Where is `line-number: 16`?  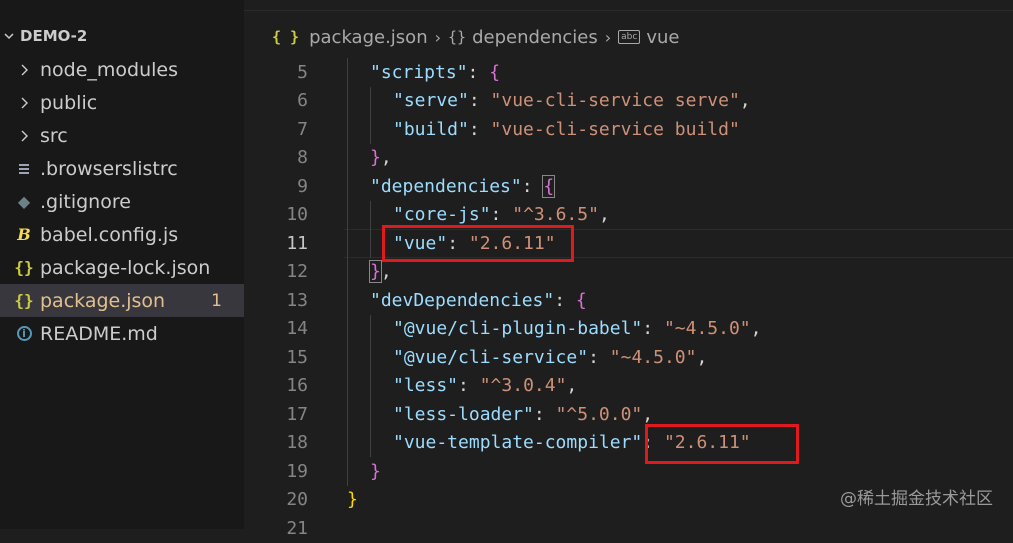
line-number: 16 is located at coordinates (297, 386).